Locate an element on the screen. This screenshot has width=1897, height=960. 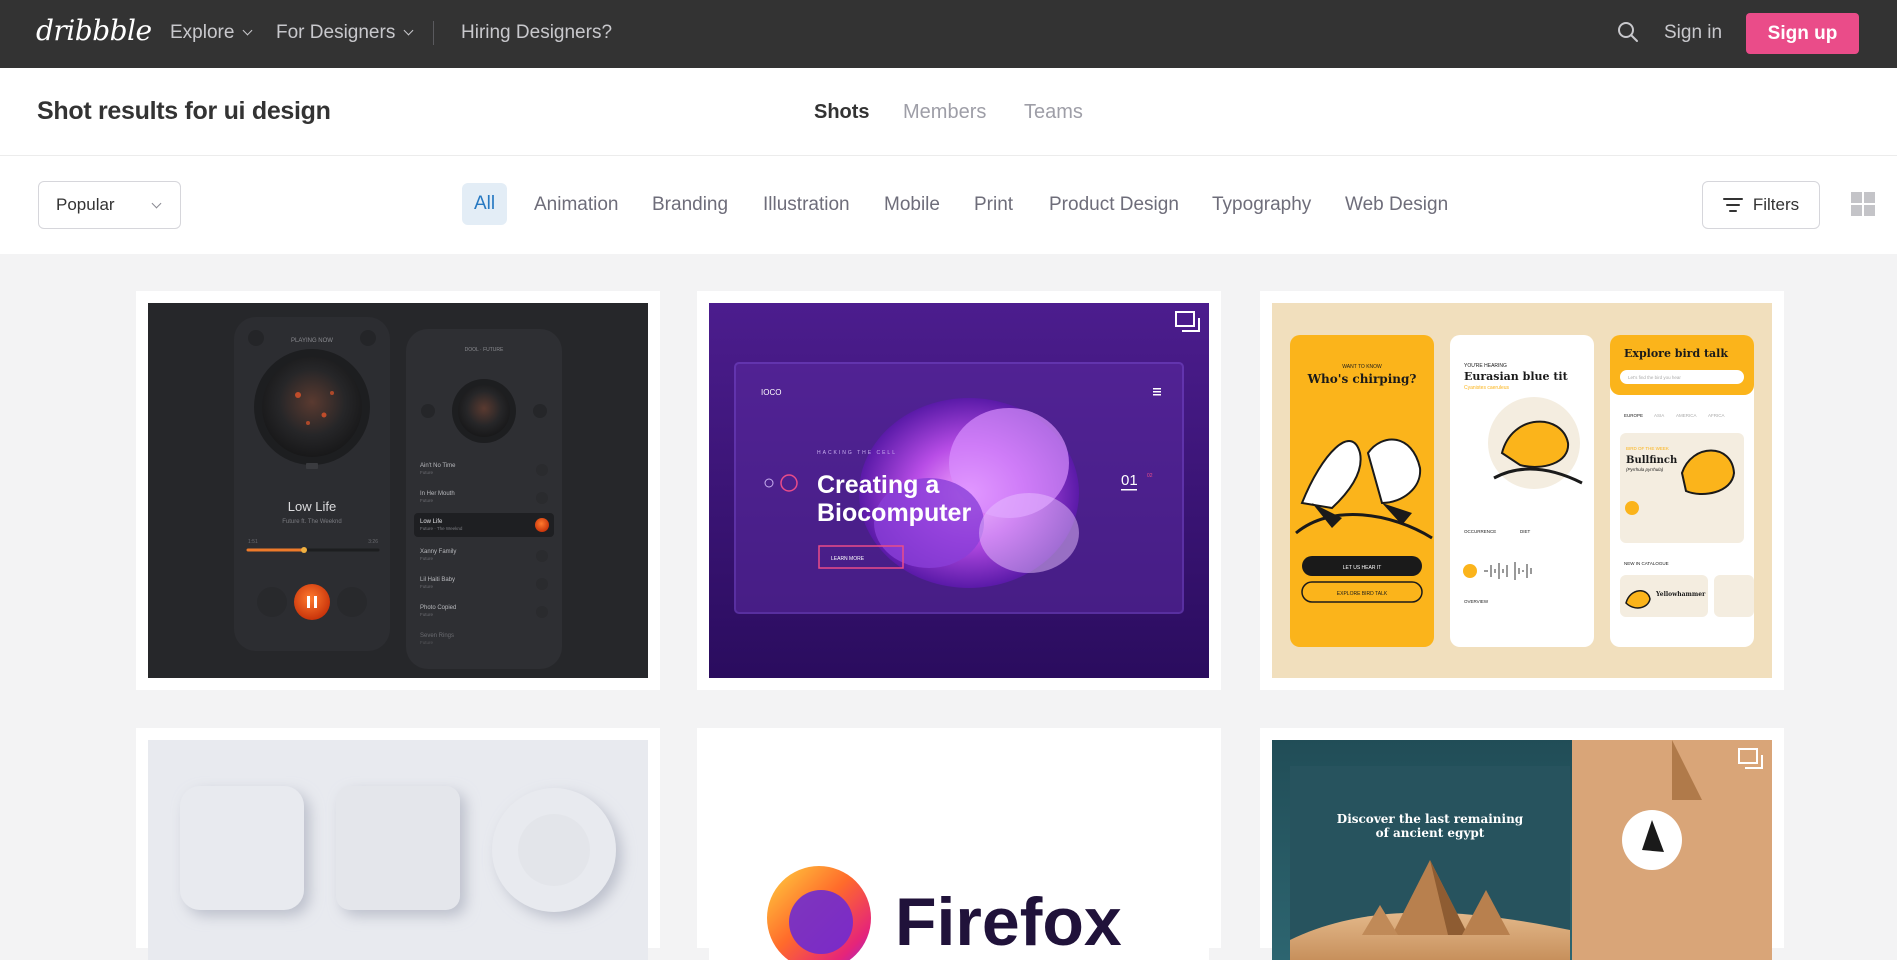
tab-members: Members is located at coordinates (944, 112).